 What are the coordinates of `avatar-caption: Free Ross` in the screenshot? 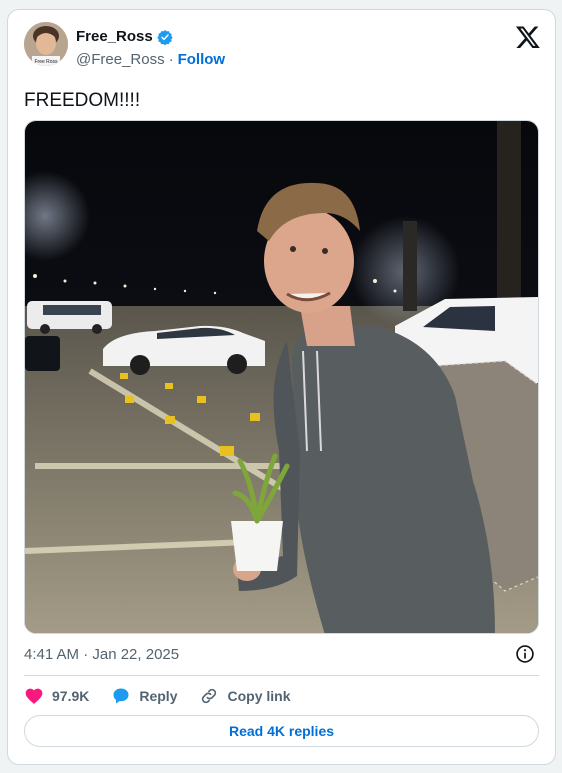 It's located at (46, 62).